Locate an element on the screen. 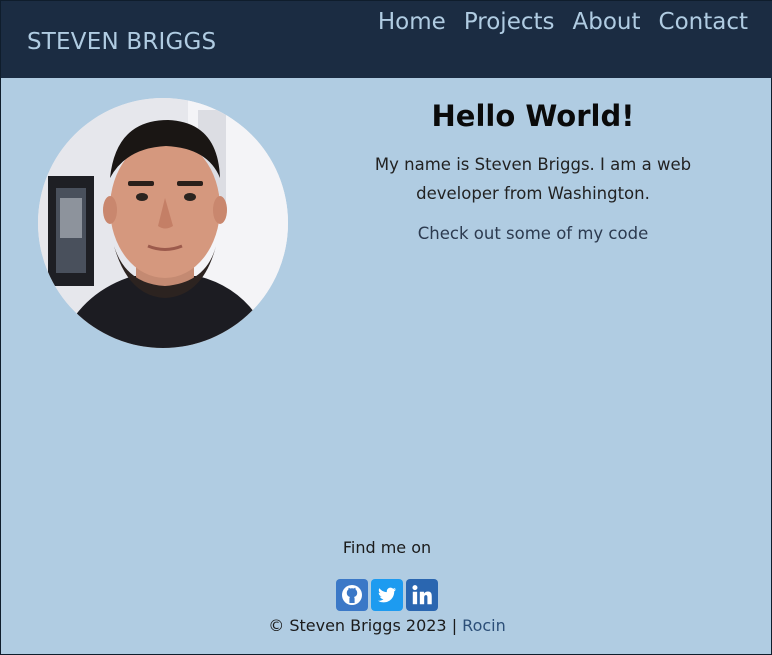 The image size is (772, 655). github-link is located at coordinates (352, 595).